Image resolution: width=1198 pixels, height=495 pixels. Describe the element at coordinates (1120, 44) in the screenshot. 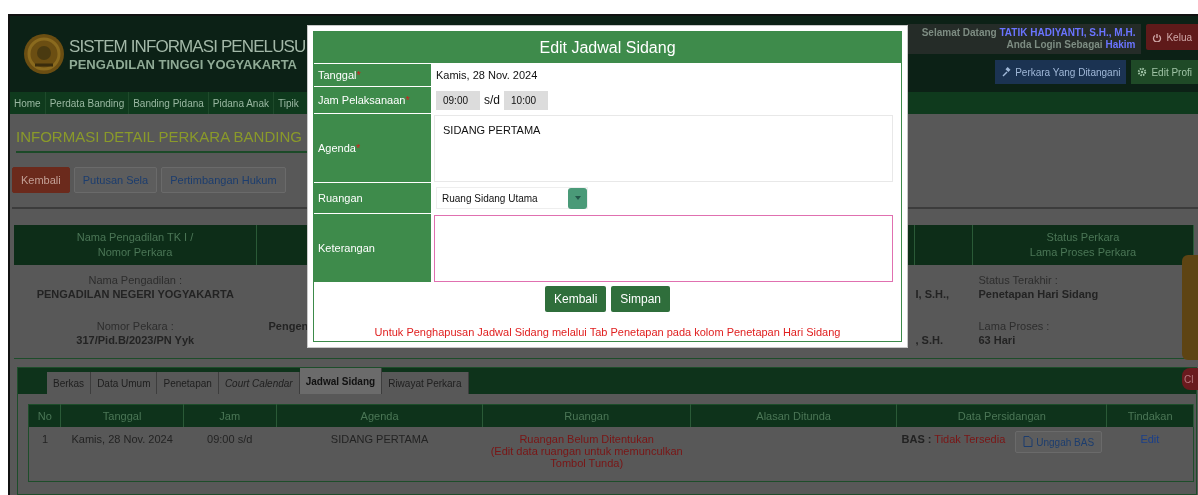

I see `user-role: Hakim` at that location.